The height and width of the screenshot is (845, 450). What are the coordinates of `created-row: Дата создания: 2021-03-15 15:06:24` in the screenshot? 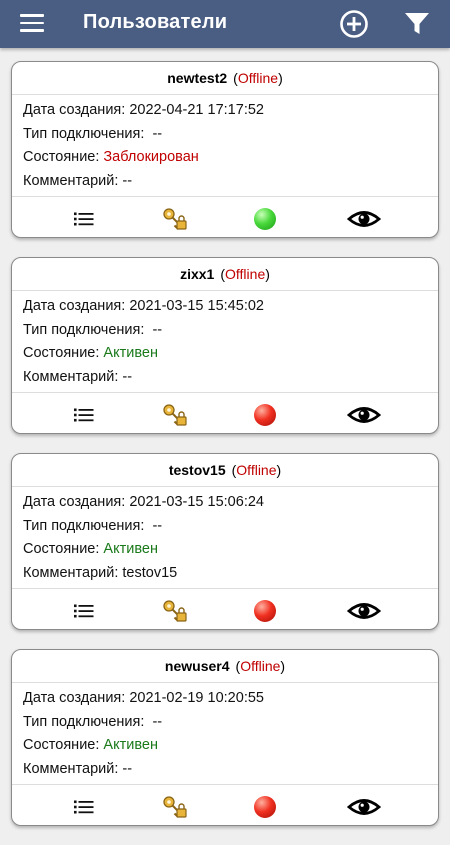 It's located at (225, 503).